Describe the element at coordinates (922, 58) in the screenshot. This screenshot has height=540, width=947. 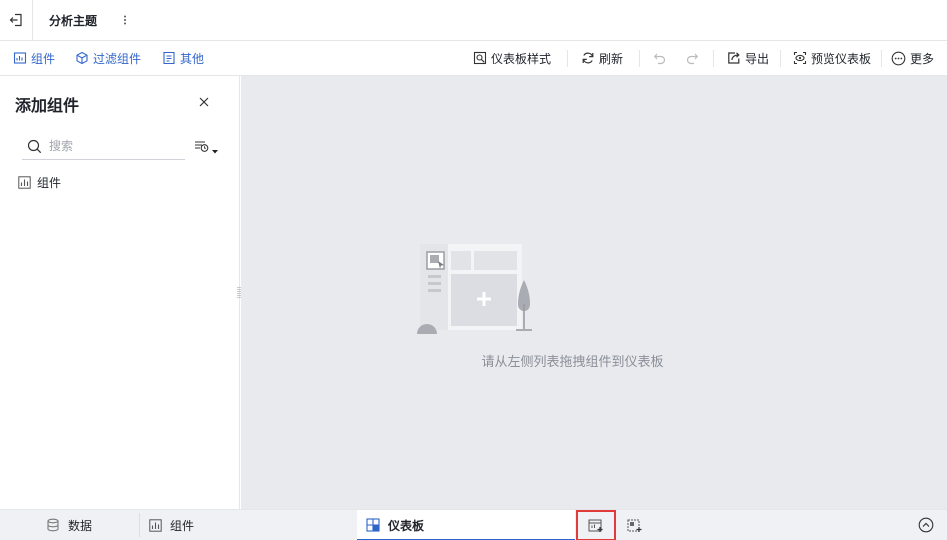
I see `more-label: 更多` at that location.